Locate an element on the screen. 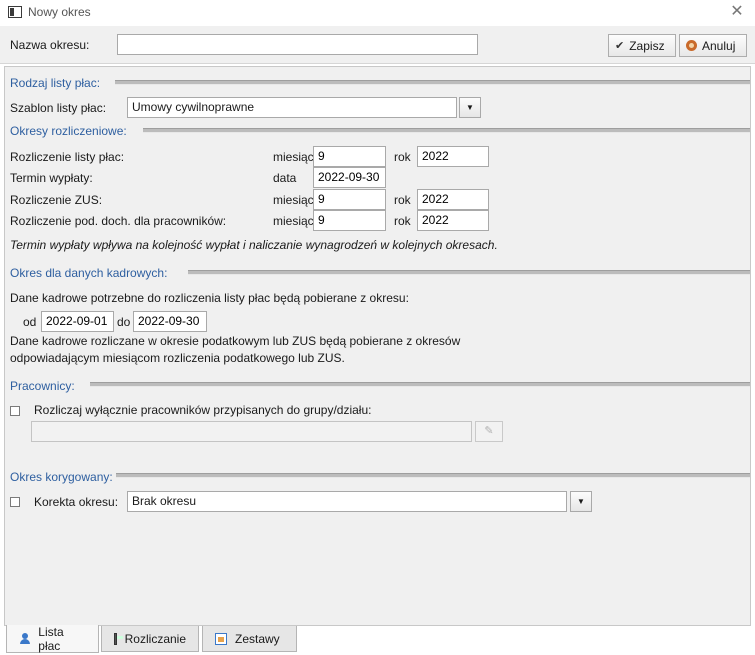  section-employees: Pracownicy: is located at coordinates (42, 386).